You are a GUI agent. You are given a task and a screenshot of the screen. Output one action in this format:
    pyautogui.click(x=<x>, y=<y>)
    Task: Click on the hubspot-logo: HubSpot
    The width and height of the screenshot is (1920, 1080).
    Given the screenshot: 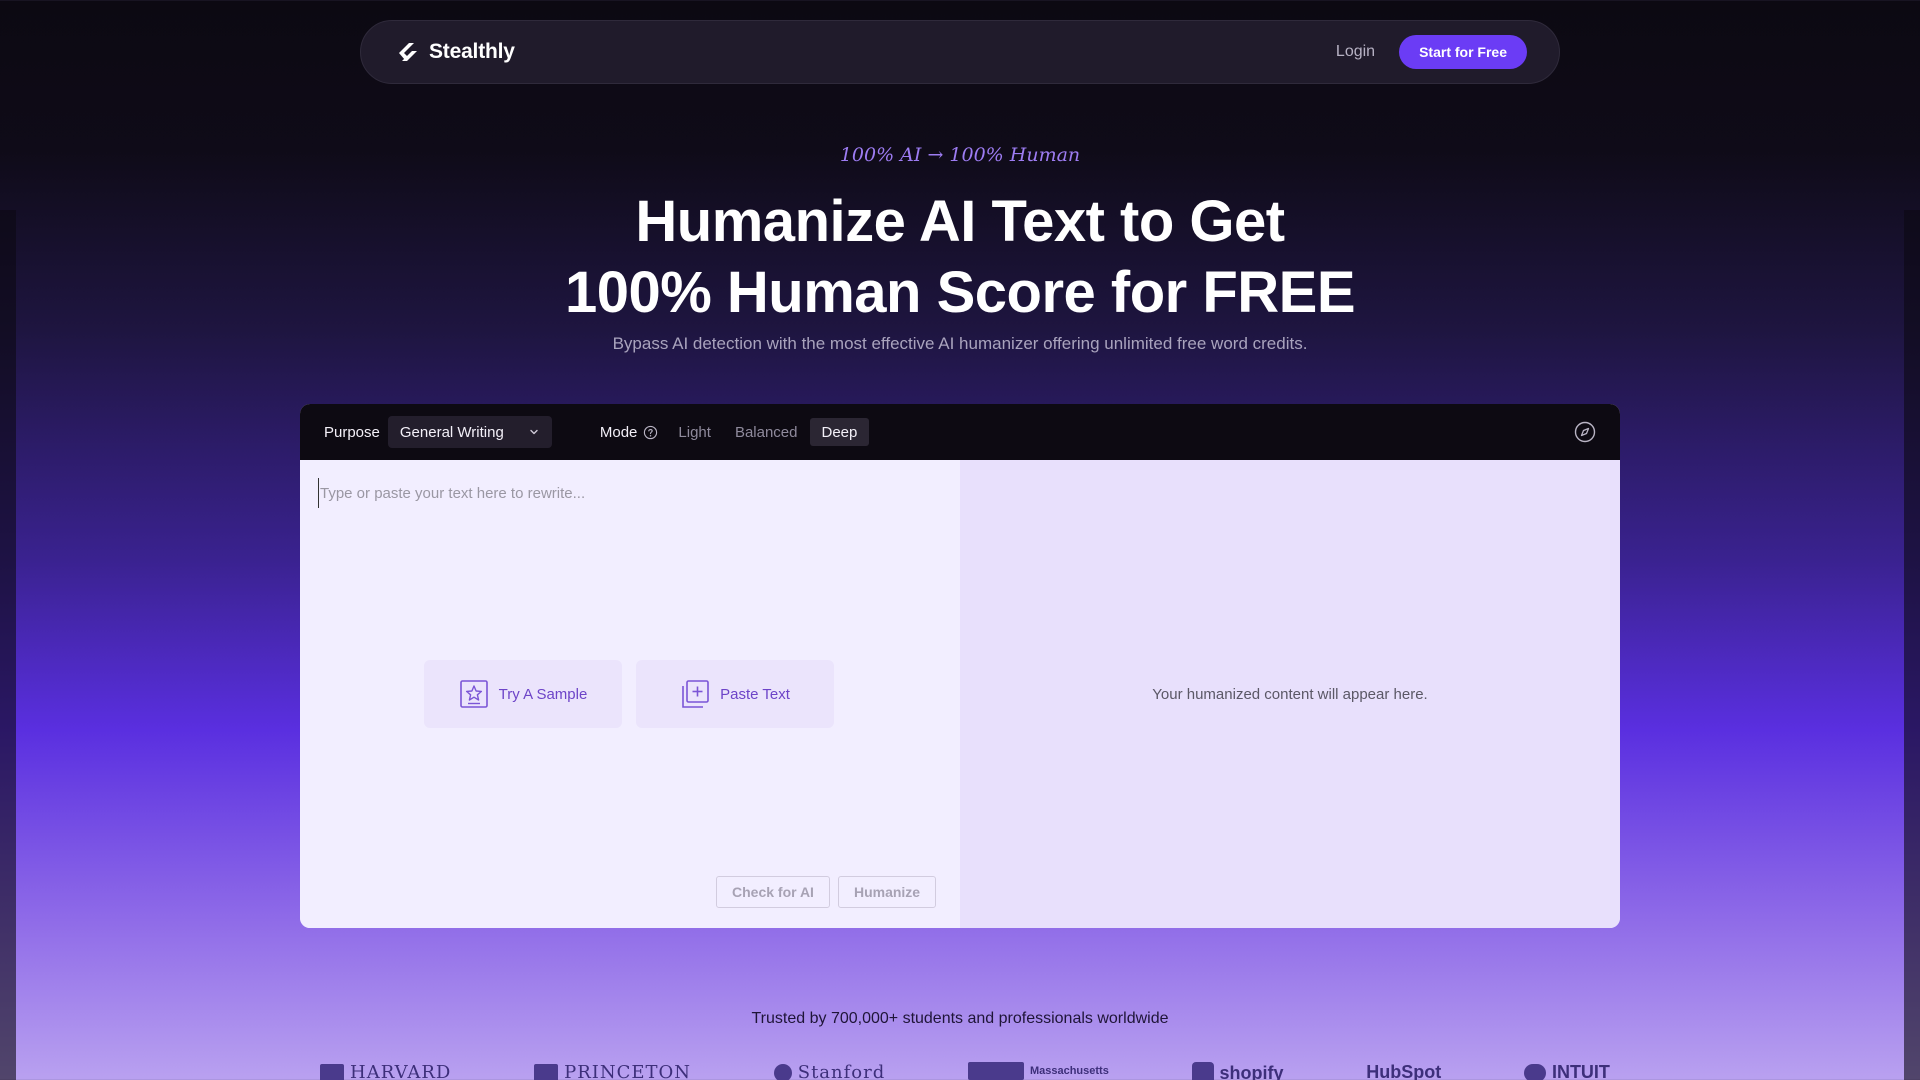 What is the action you would take?
    pyautogui.click(x=1403, y=1071)
    